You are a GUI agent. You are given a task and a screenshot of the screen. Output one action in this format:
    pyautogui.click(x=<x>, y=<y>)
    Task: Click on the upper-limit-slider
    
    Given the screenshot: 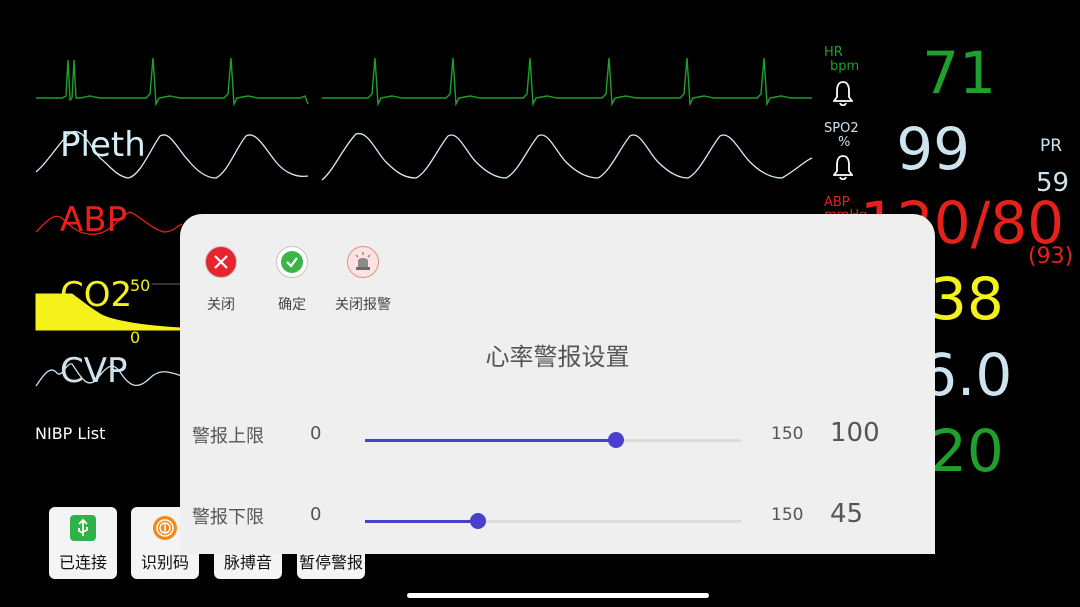 What is the action you would take?
    pyautogui.click(x=553, y=440)
    